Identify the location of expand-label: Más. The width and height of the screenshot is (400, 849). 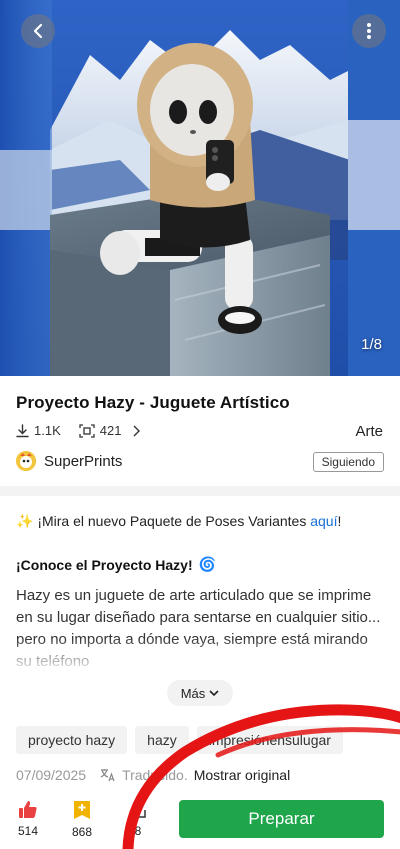
(193, 693).